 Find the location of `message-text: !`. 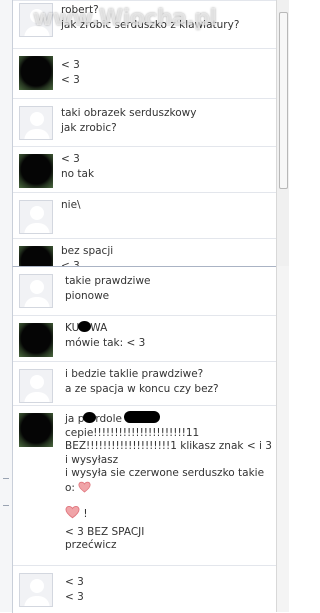

message-text: ! is located at coordinates (168, 513).